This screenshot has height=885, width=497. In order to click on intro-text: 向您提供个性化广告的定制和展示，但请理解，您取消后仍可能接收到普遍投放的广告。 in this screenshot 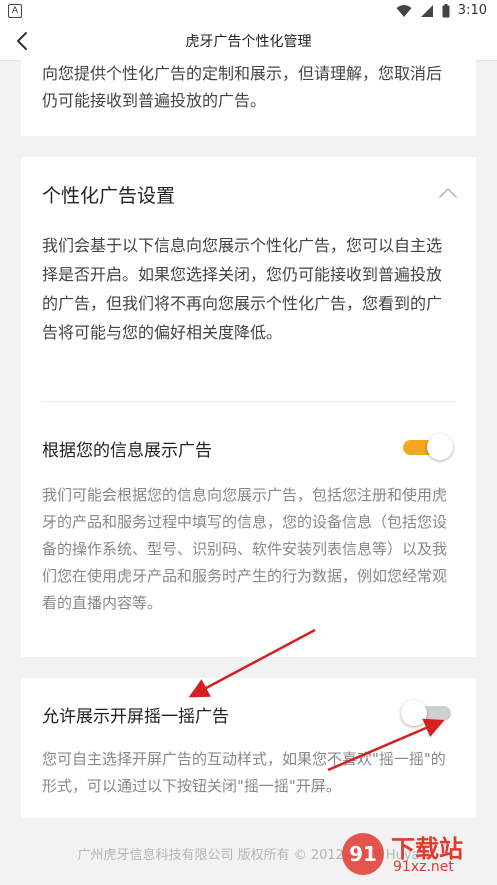, I will do `click(242, 87)`.